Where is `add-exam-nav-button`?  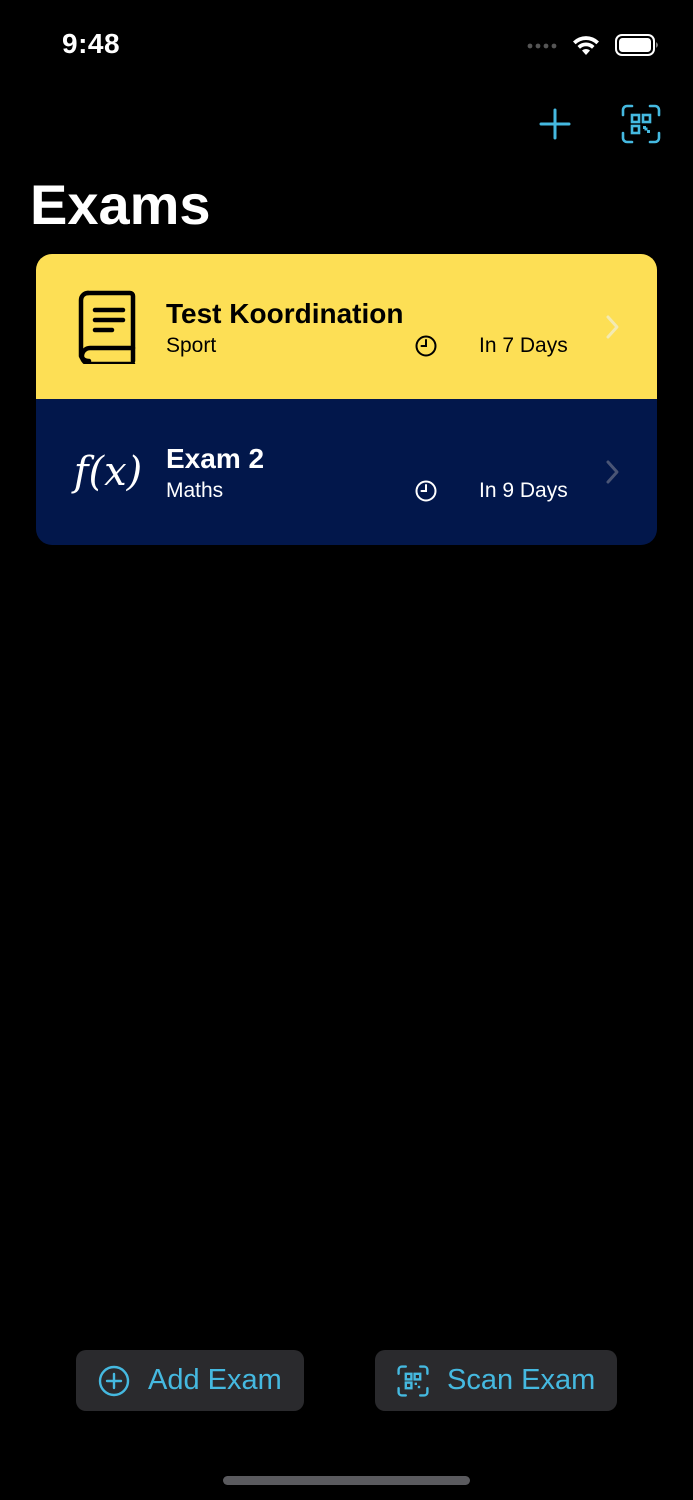 add-exam-nav-button is located at coordinates (555, 124).